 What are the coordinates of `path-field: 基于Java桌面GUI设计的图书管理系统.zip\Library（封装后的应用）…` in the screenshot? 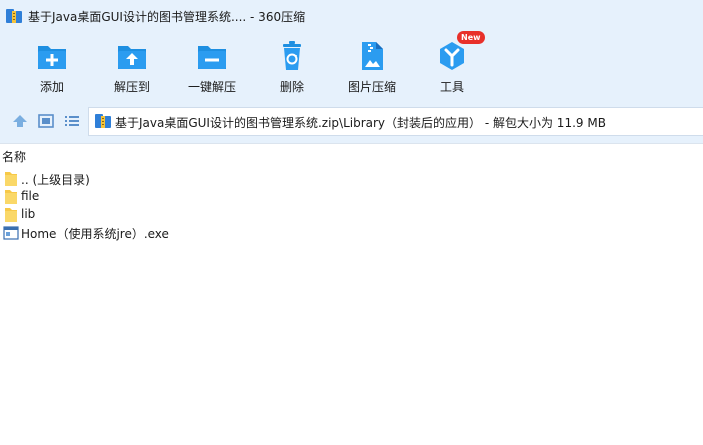 It's located at (395, 121).